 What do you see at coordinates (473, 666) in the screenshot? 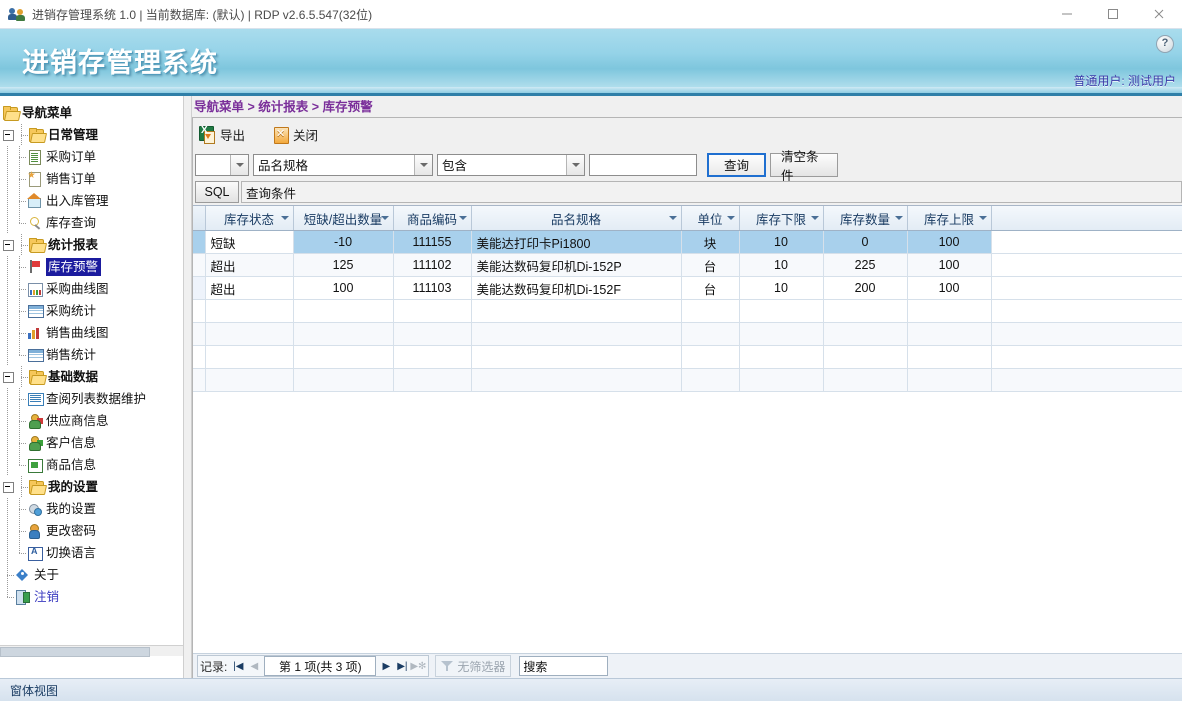
I see `filter-status-button: 无筛选器` at bounding box center [473, 666].